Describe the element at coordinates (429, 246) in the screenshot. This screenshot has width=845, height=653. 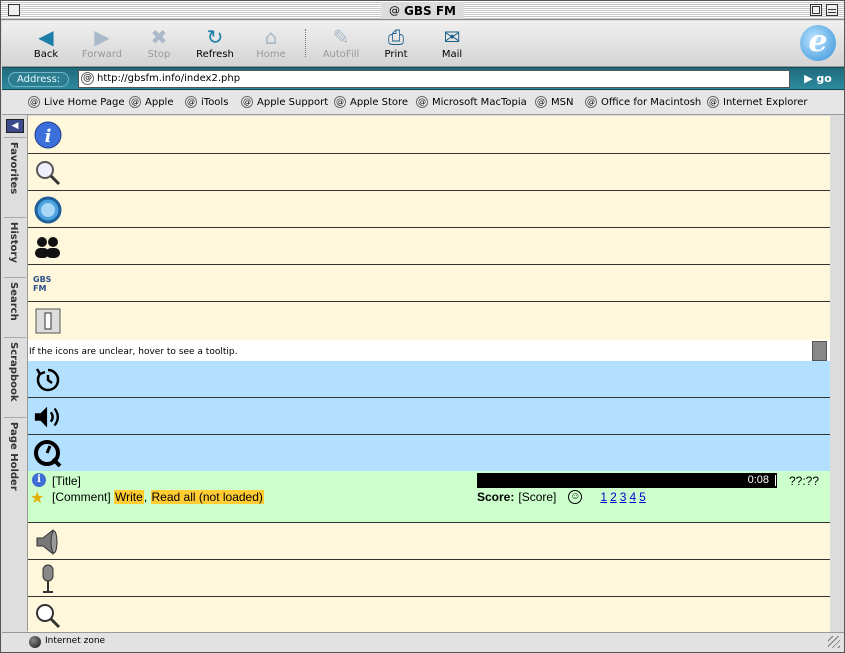
I see `nav-row-users` at that location.